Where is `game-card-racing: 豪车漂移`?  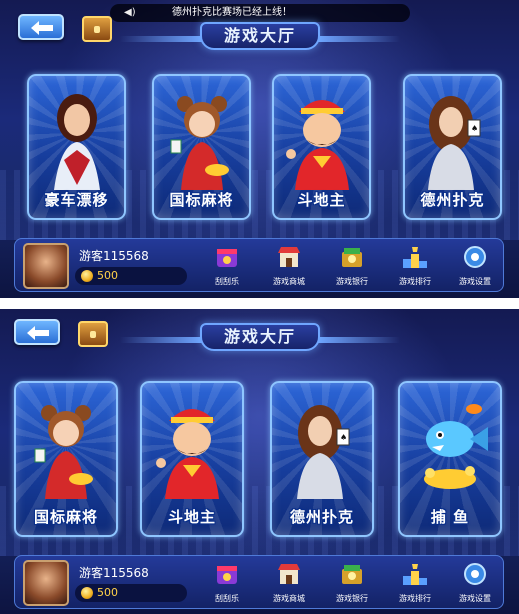 game-card-racing: 豪车漂移 is located at coordinates (76, 147).